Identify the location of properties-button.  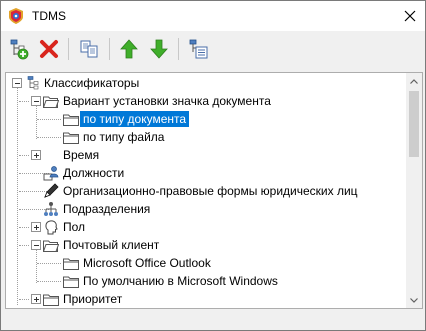
(198, 49).